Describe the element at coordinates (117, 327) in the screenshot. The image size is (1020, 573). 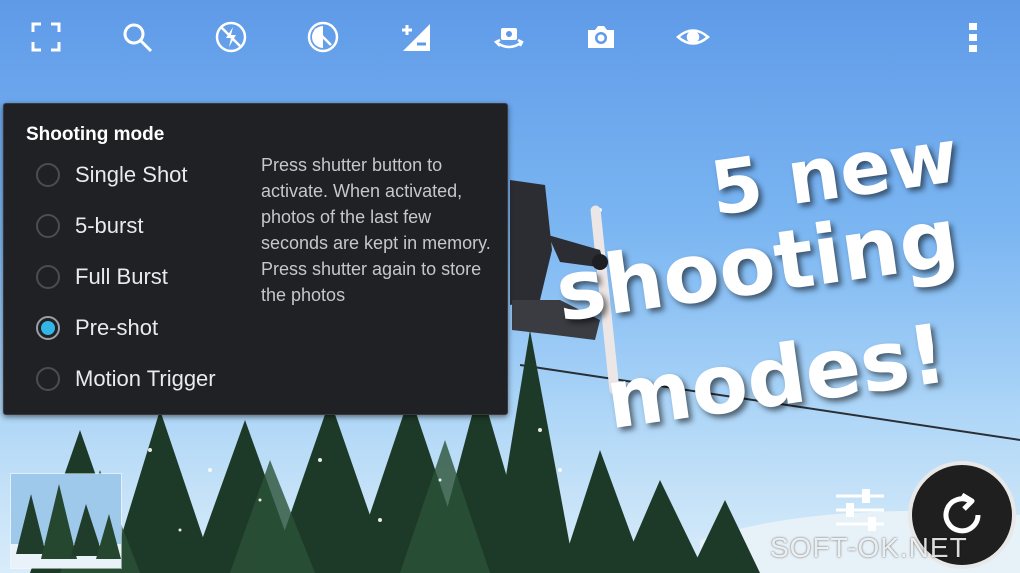
I see `option-label: Pre-shot` at that location.